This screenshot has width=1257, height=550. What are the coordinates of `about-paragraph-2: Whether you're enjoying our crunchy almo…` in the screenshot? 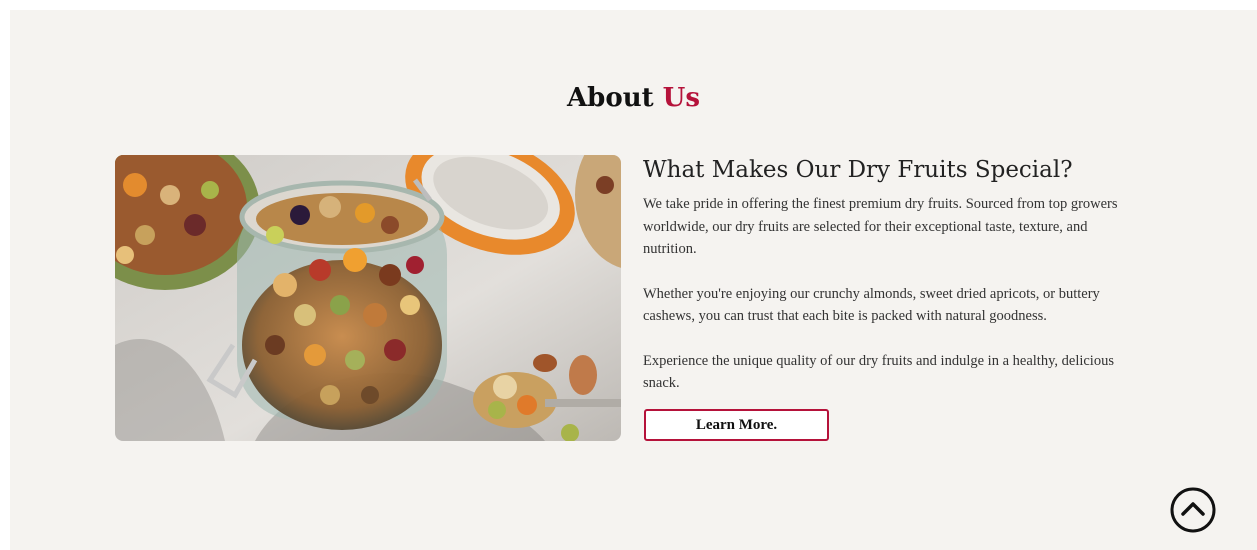 It's located at (871, 305).